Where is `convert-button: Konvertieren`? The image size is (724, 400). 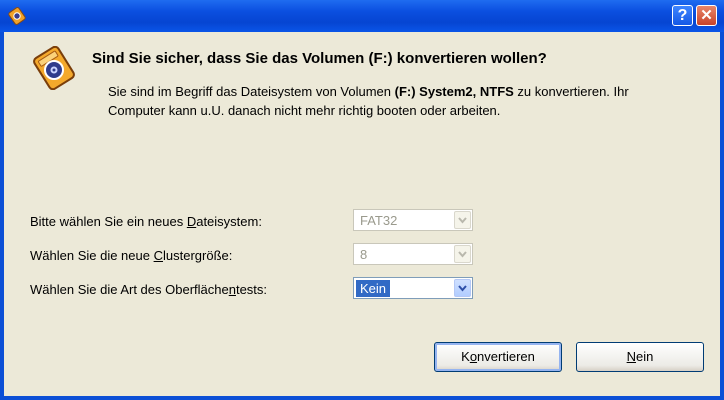 convert-button: Konvertieren is located at coordinates (498, 357).